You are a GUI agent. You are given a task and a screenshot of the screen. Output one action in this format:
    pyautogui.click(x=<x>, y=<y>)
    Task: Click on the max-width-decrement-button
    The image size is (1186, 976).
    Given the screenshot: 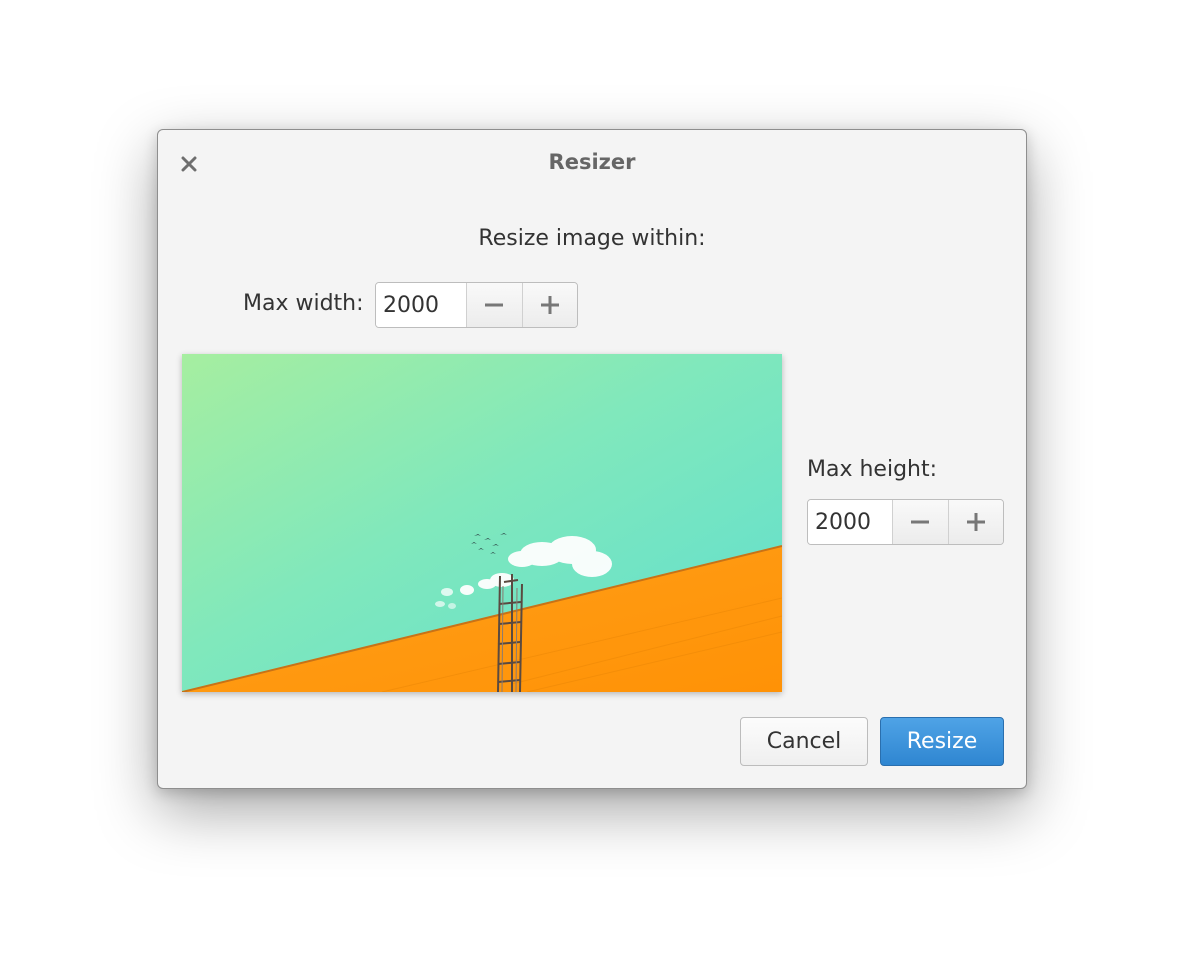 What is the action you would take?
    pyautogui.click(x=494, y=305)
    